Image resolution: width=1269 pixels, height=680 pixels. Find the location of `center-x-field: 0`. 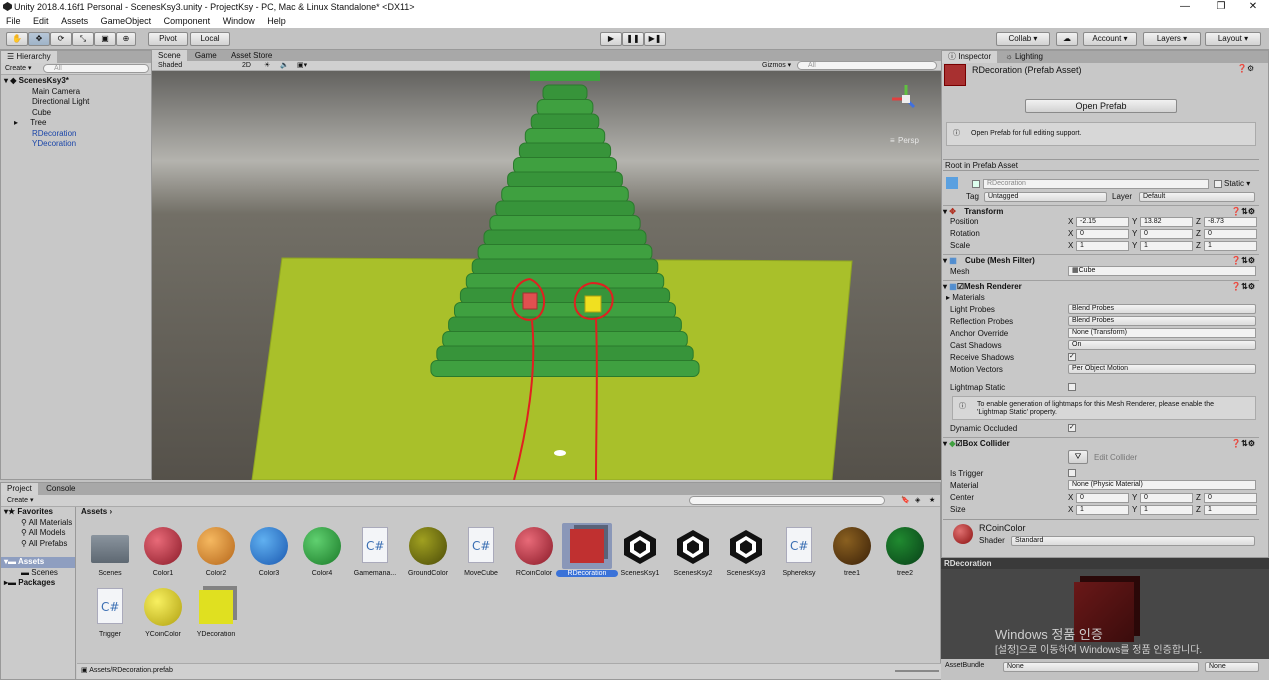

center-x-field: 0 is located at coordinates (1102, 498).